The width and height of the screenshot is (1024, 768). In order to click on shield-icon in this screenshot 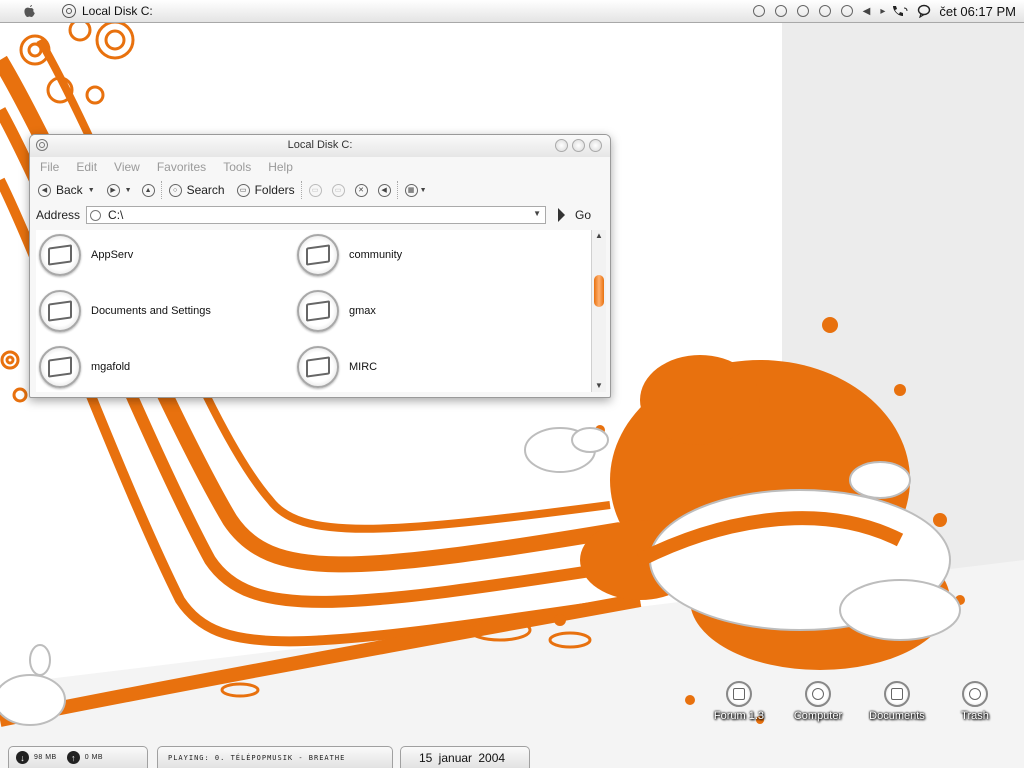, I will do `click(846, 11)`.